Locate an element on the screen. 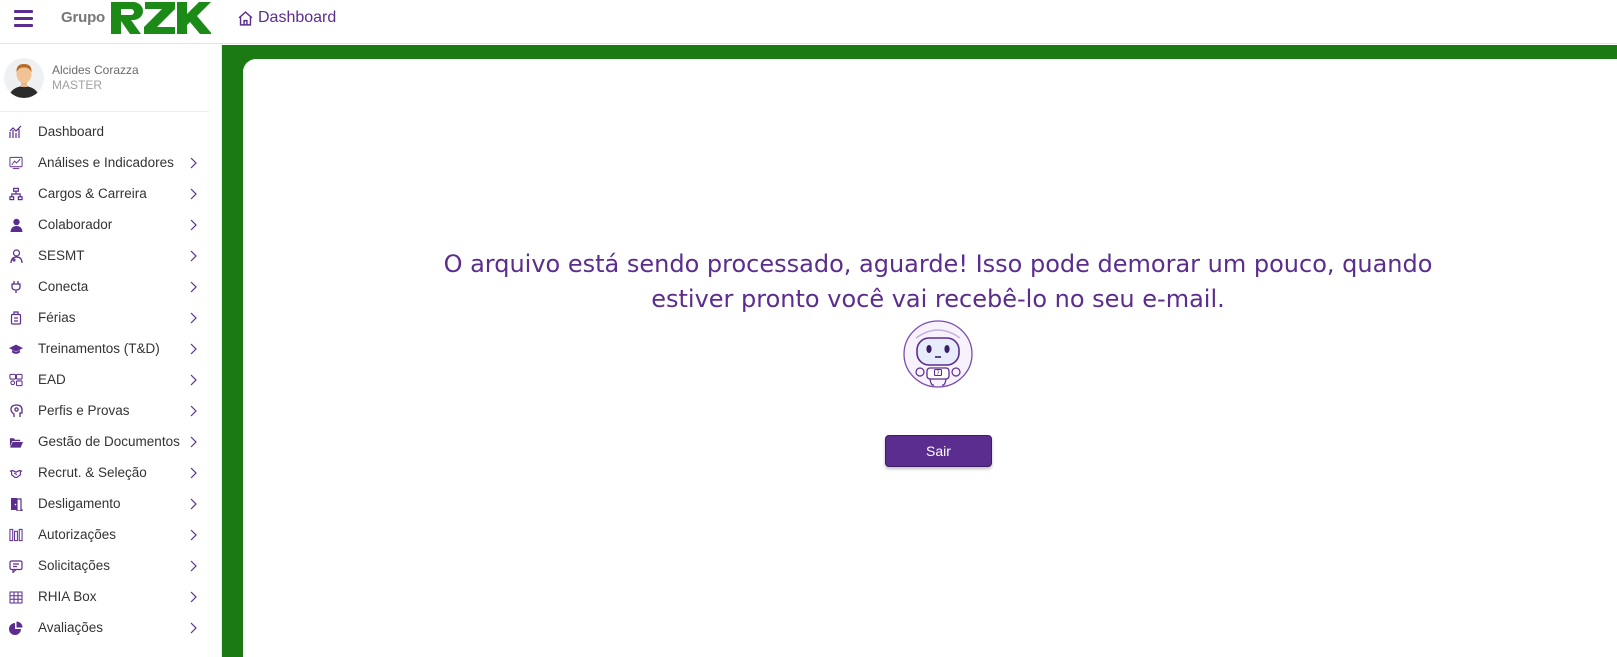 The width and height of the screenshot is (1617, 657). org-chart-icon is located at coordinates (16, 194).